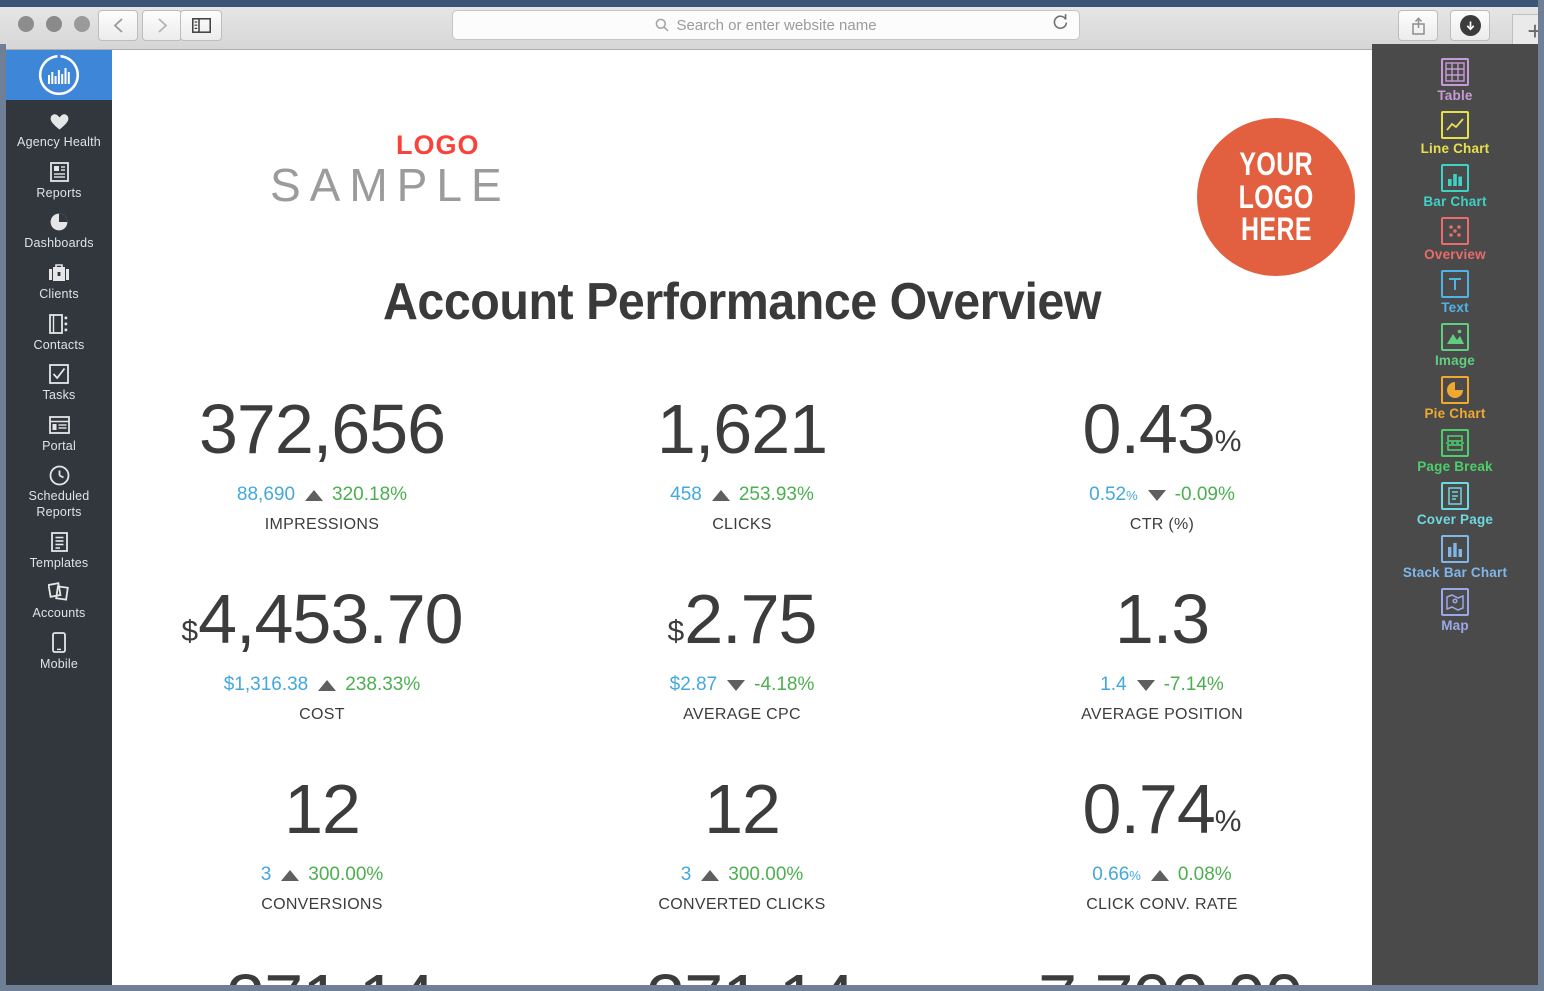 This screenshot has width=1544, height=991. I want to click on widget-cover-page: Cover Page, so click(1455, 504).